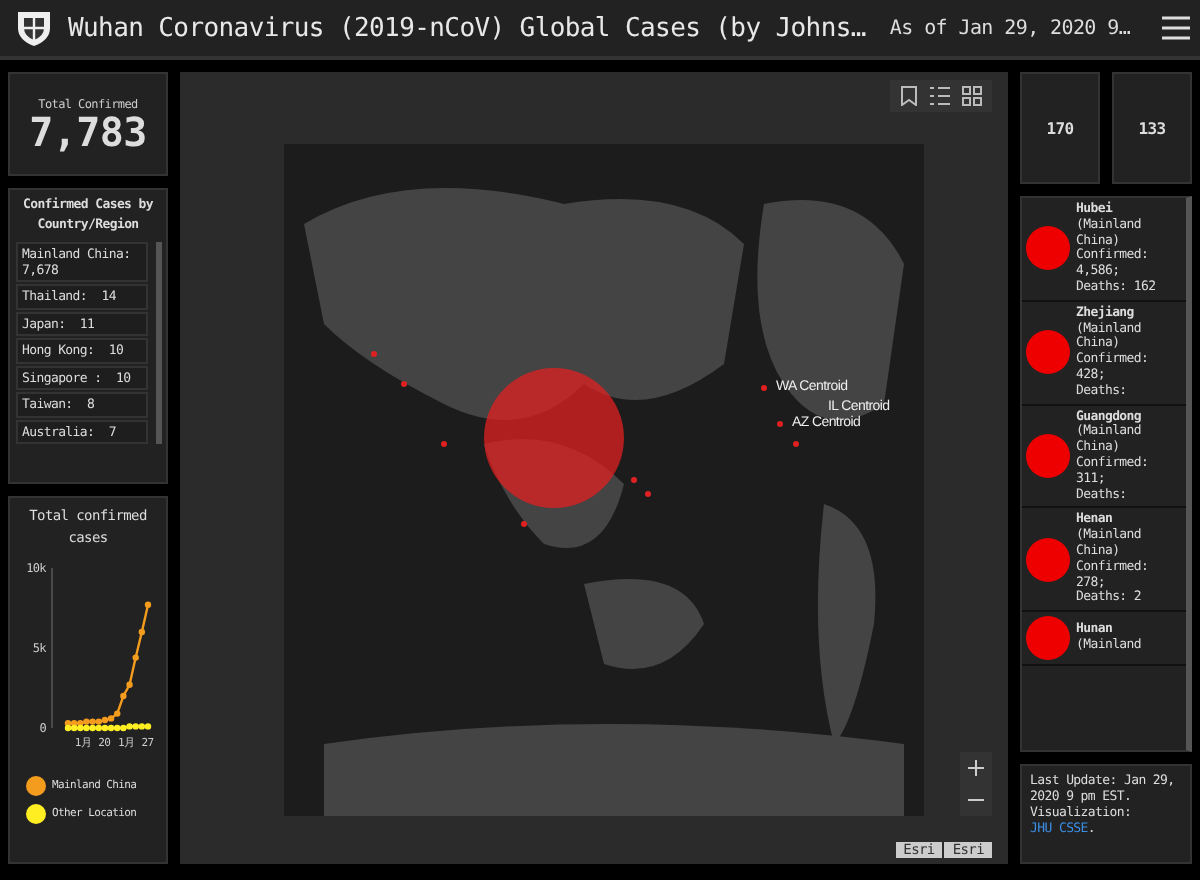  Describe the element at coordinates (940, 96) in the screenshot. I see `list-icon` at that location.